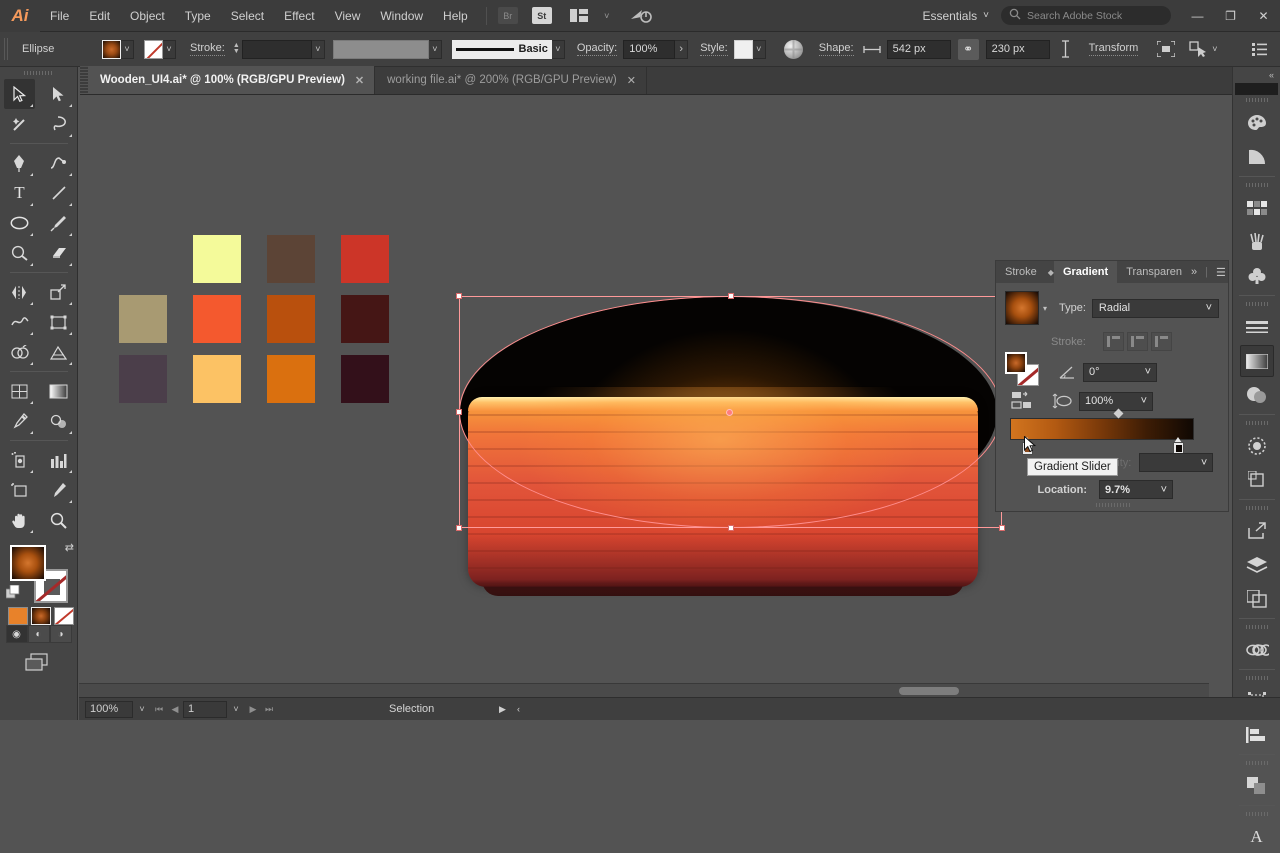 Image resolution: width=1280 pixels, height=853 pixels. Describe the element at coordinates (58, 391) in the screenshot. I see `gradient-tool` at that location.